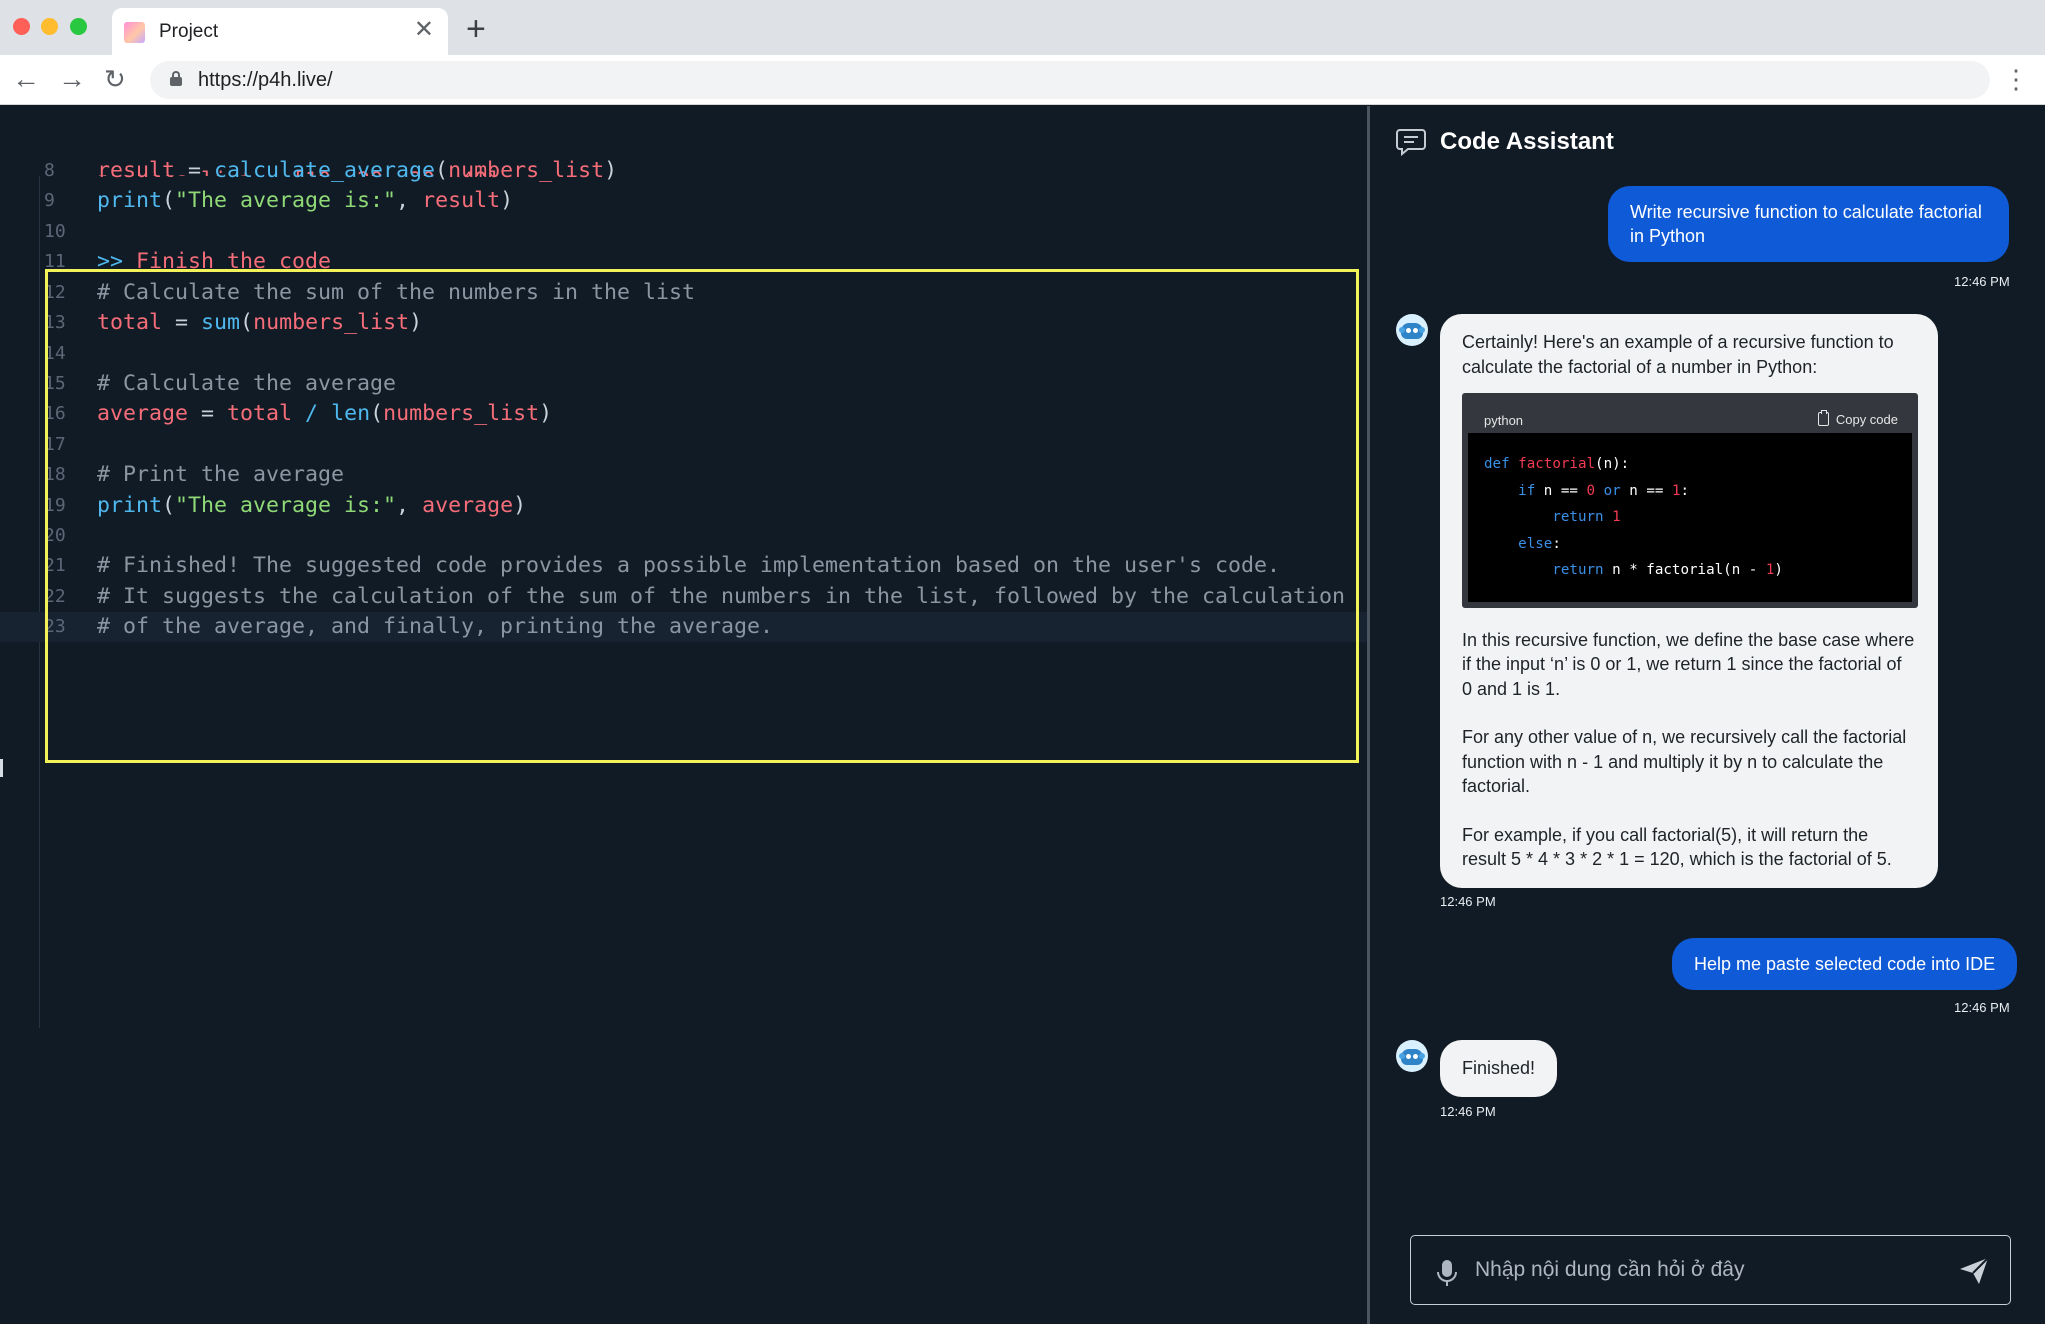 This screenshot has width=2045, height=1324. Describe the element at coordinates (1070, 80) in the screenshot. I see `address-bar: https://p4h.live/` at that location.